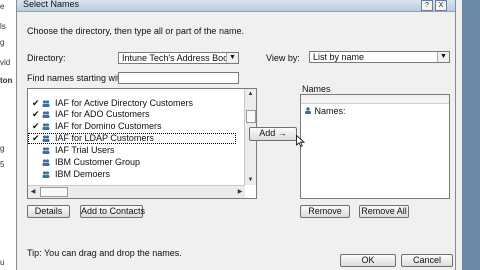 Image resolution: width=480 pixels, height=270 pixels. Describe the element at coordinates (300, 141) in the screenshot. I see `mouse-pointer-icon` at that location.